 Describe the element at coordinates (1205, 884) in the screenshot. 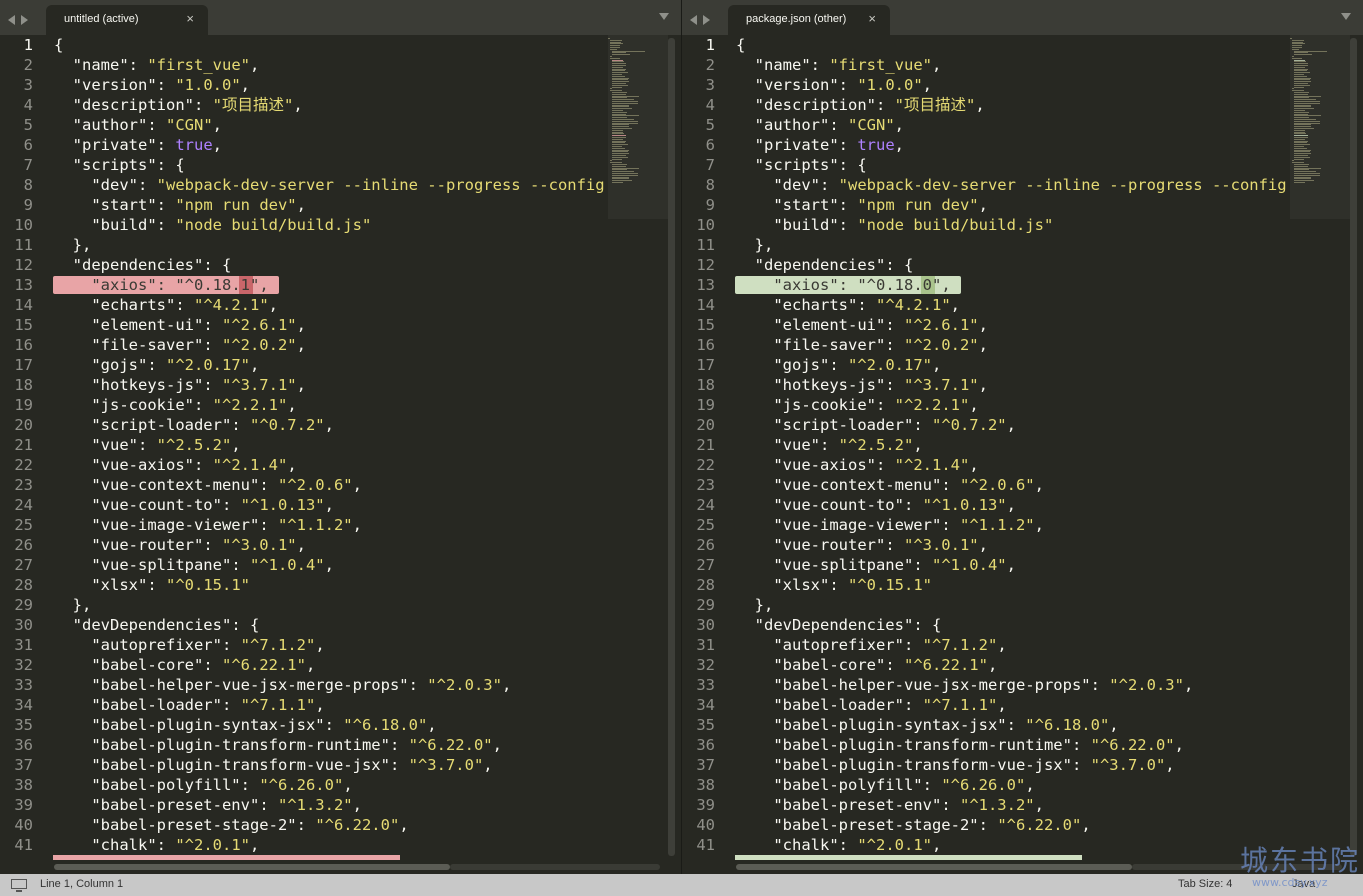

I see `tab-size-selector: Tab Size: 4` at that location.